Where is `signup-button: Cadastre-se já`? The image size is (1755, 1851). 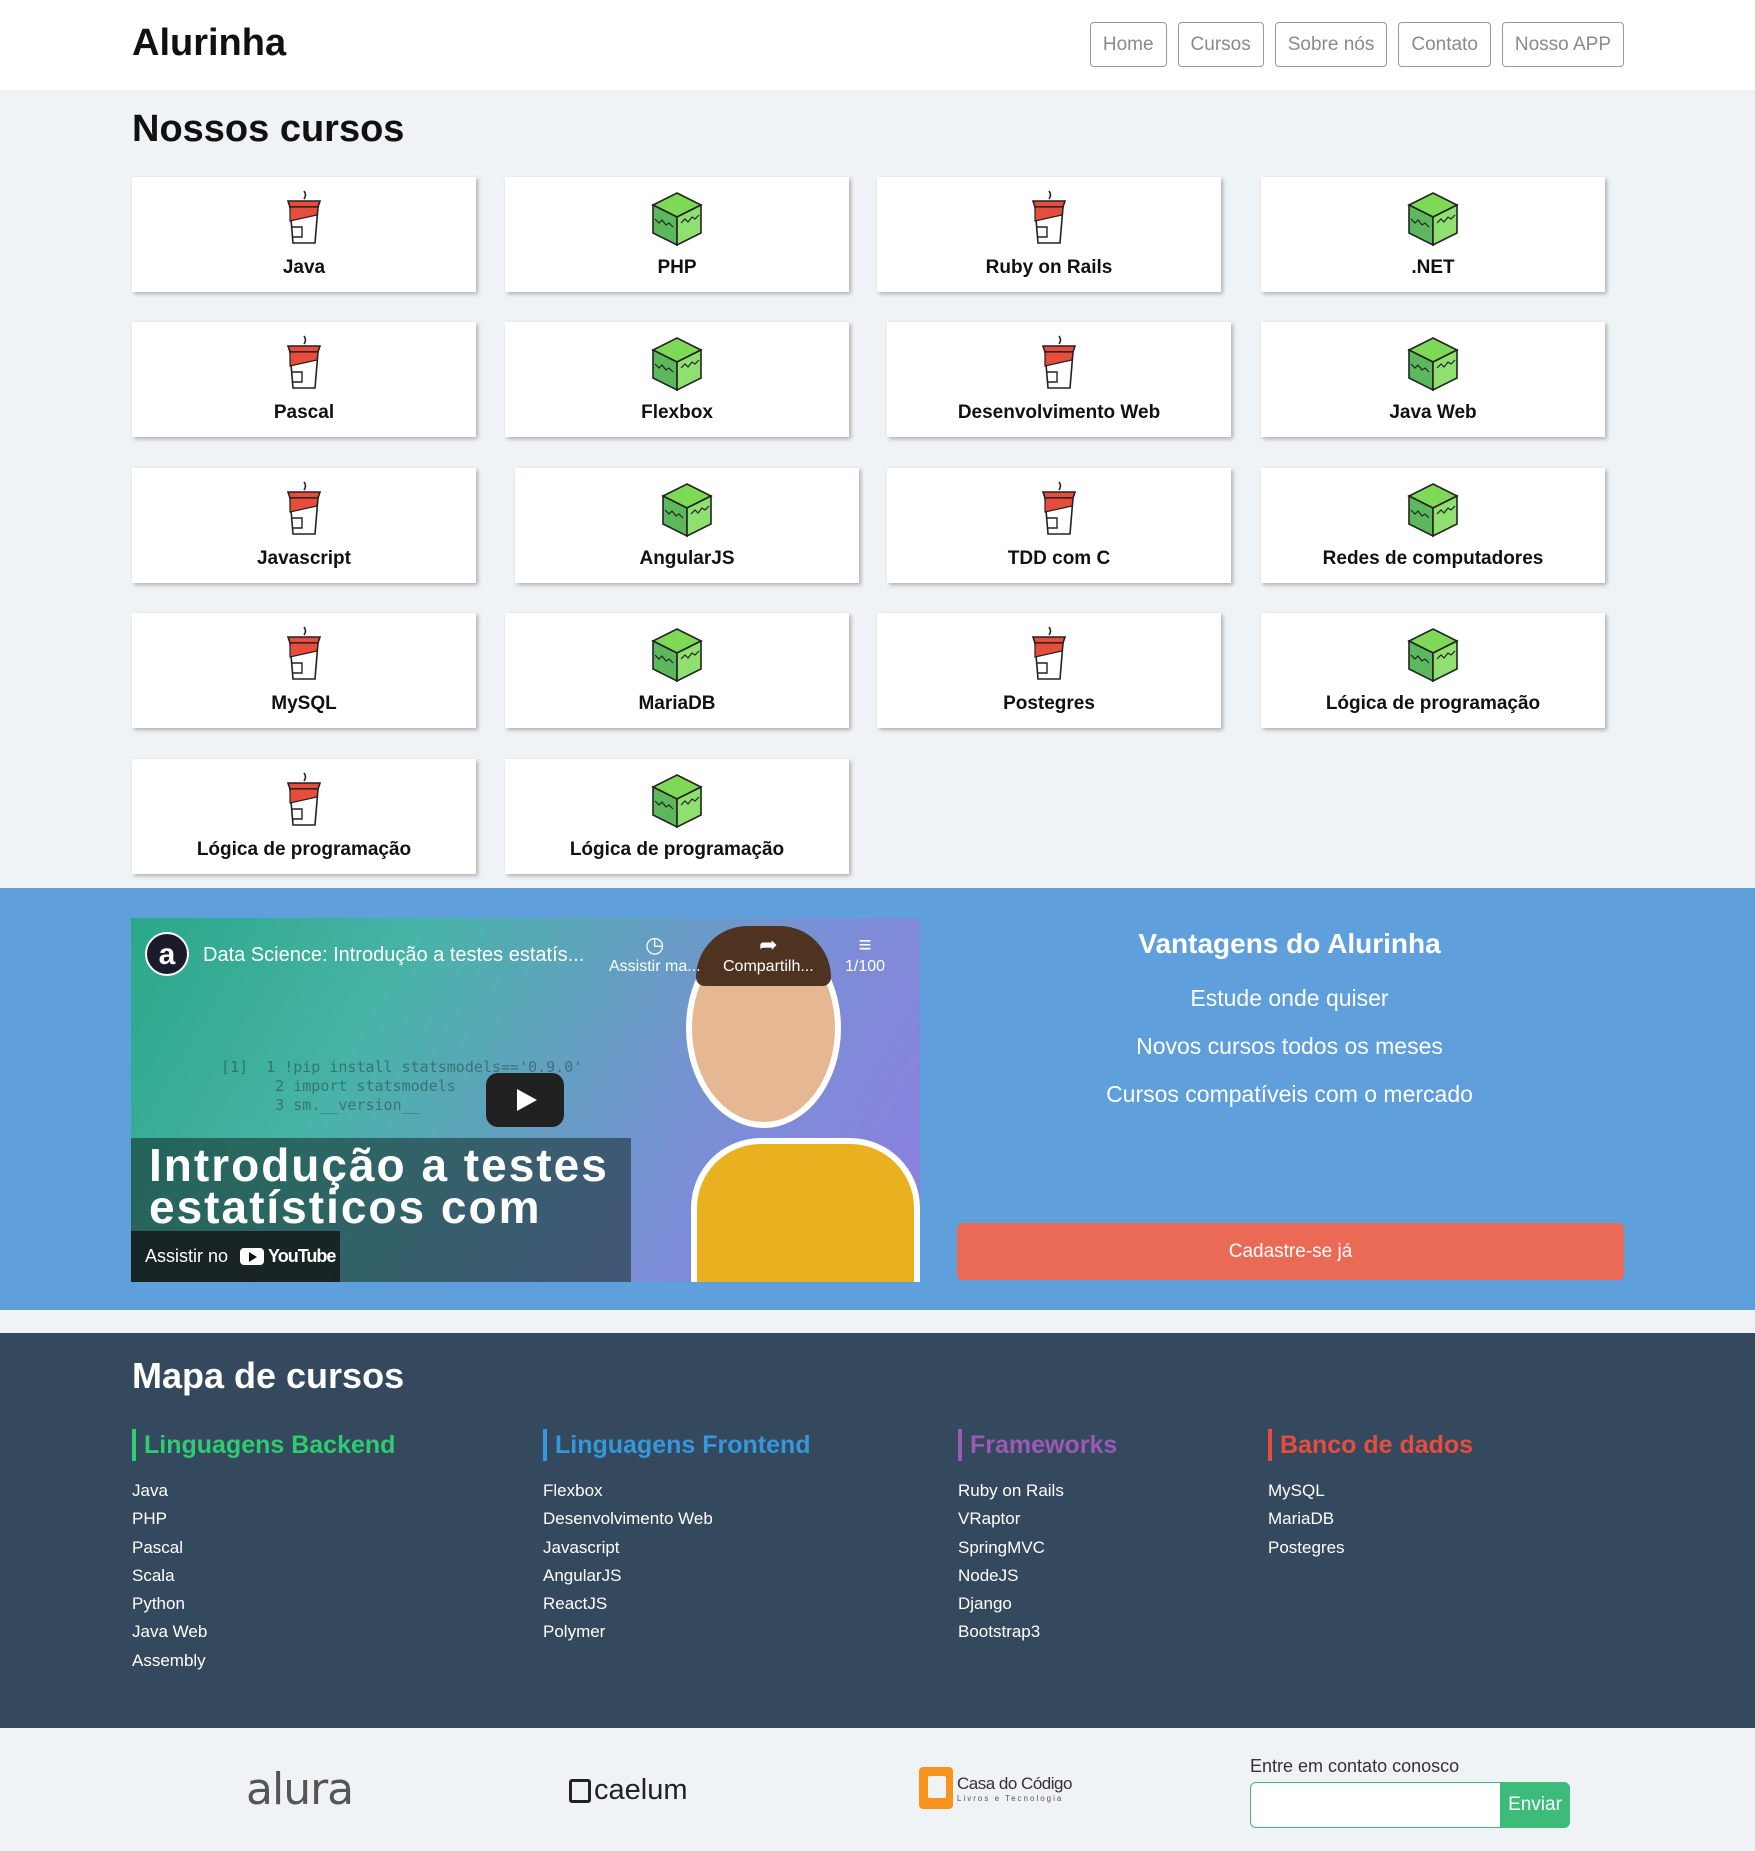 signup-button: Cadastre-se já is located at coordinates (1290, 1251).